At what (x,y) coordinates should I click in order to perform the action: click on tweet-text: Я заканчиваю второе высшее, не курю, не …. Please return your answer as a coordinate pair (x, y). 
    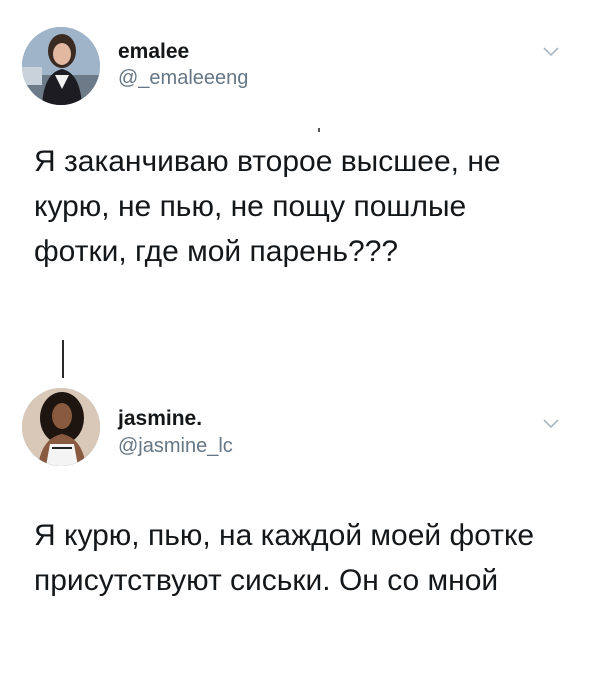
    Looking at the image, I should click on (267, 206).